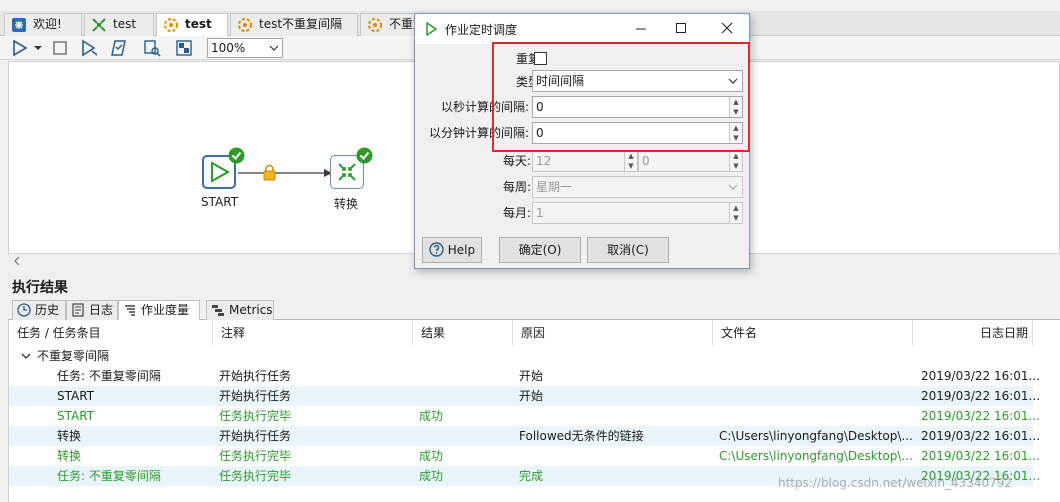 The height and width of the screenshot is (502, 1060). I want to click on column-header-comment: 注释, so click(313, 333).